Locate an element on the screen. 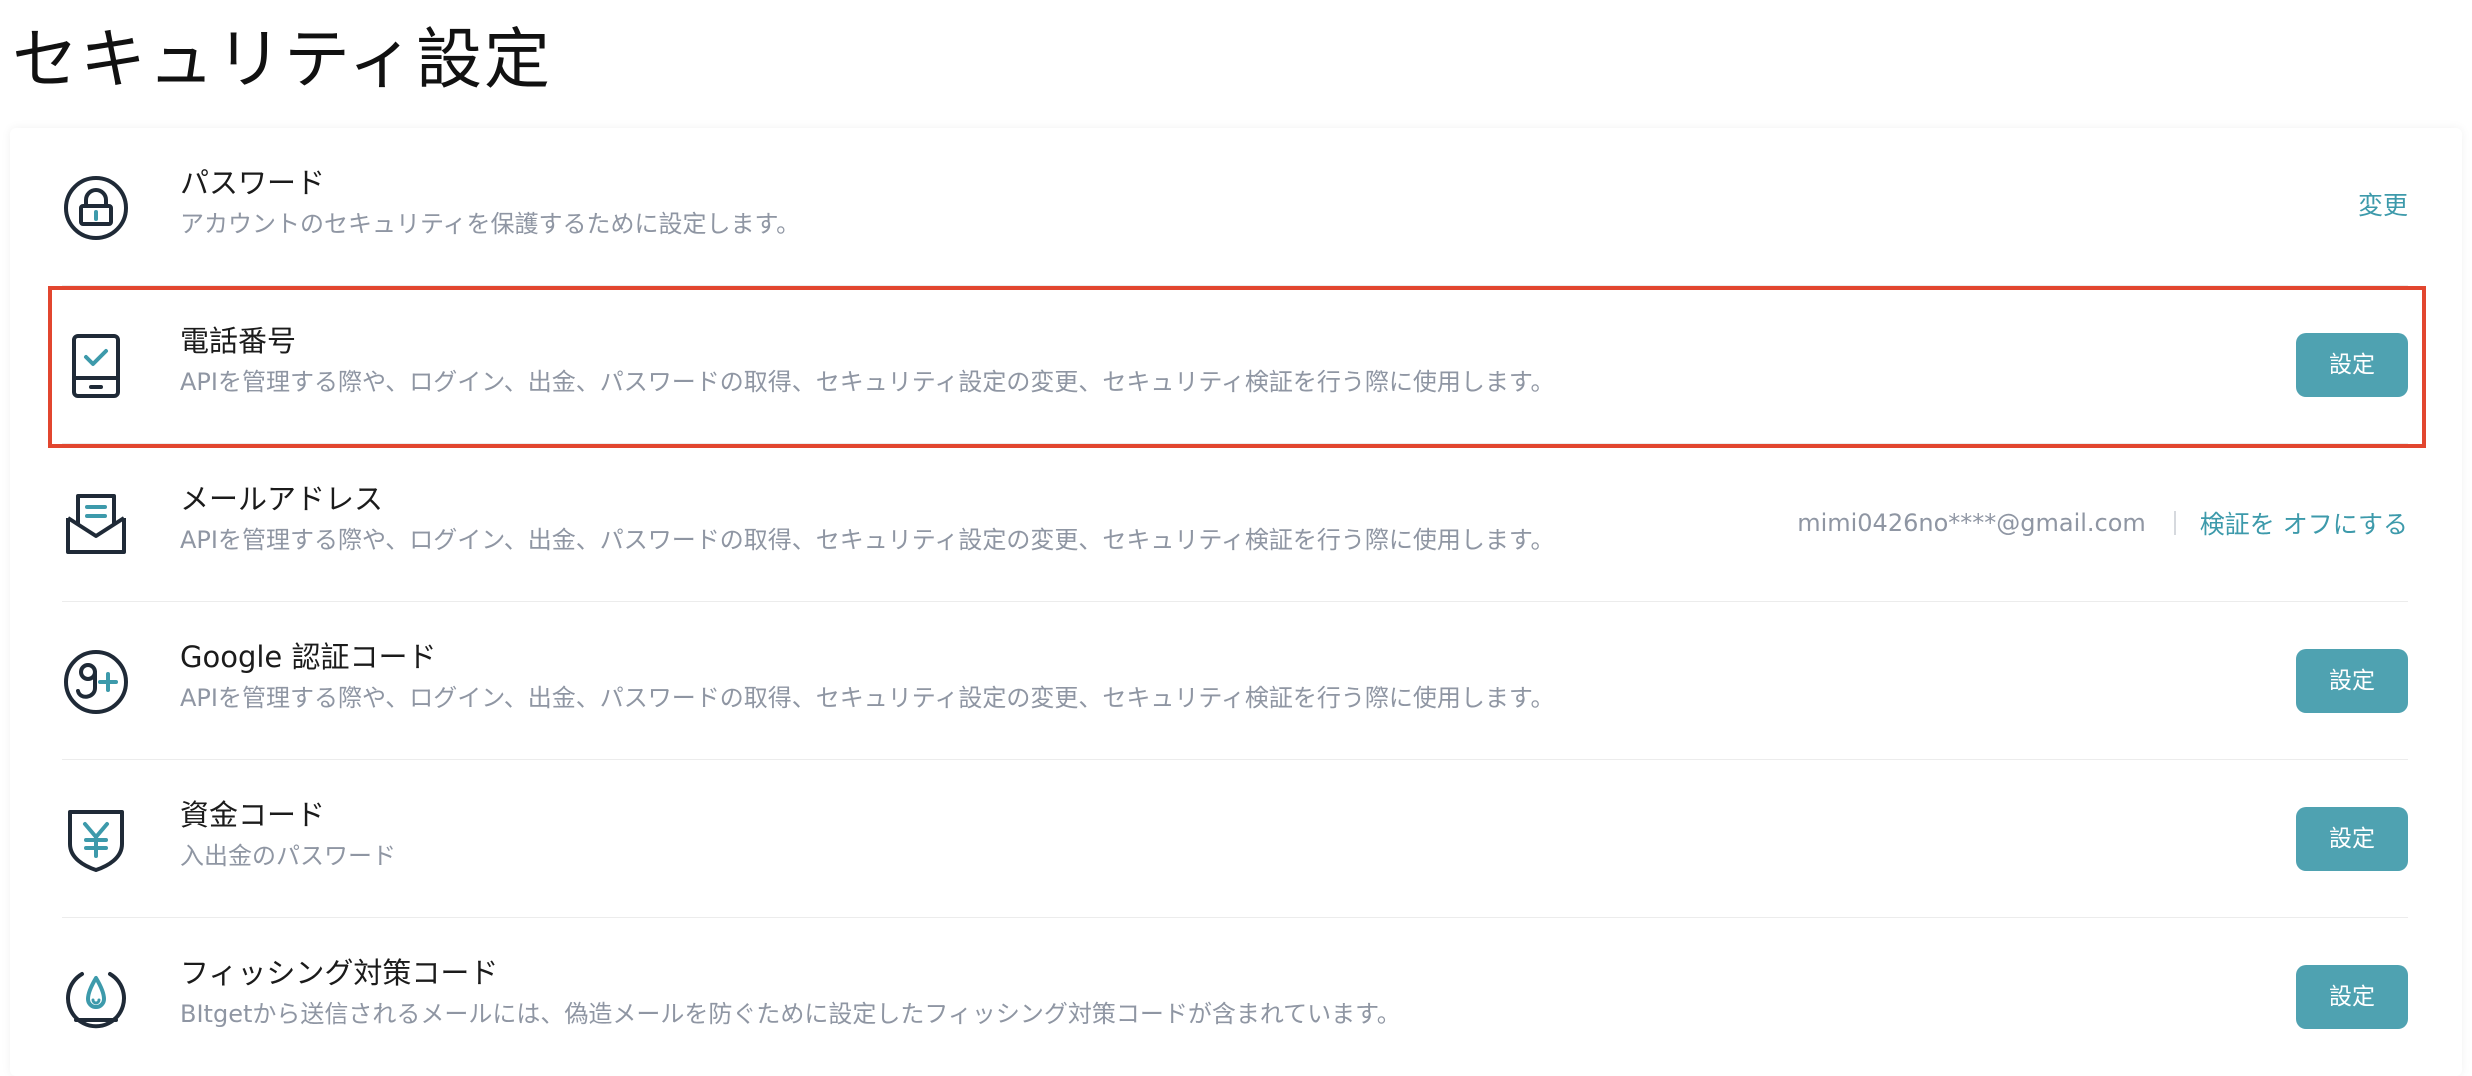 The width and height of the screenshot is (2472, 1076). google-auth-icon is located at coordinates (96, 682).